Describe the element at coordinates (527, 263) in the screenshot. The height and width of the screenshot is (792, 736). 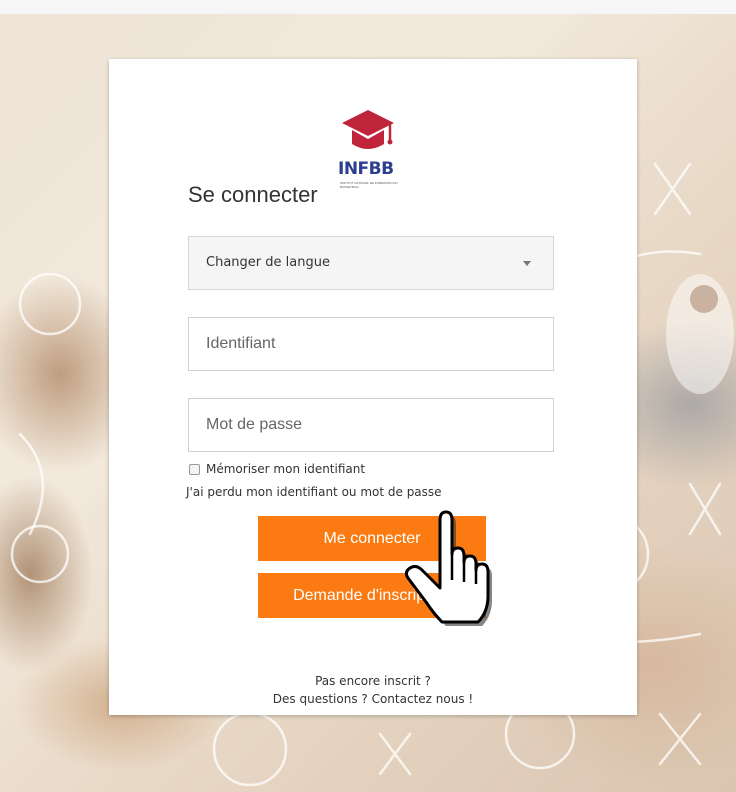
I see `caret-down-icon` at that location.